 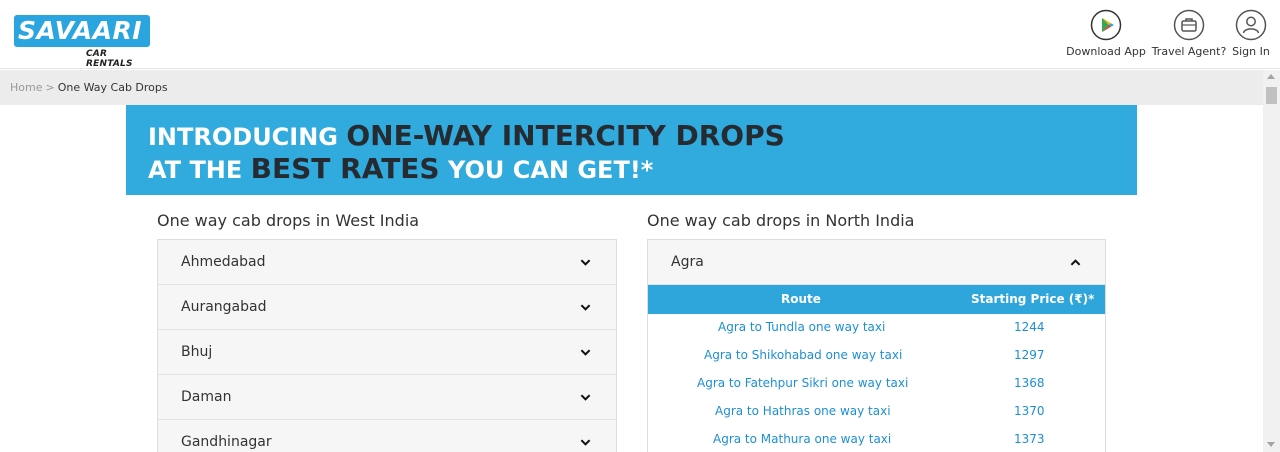 I want to click on city-accordion-item: Aurangabad, so click(x=387, y=307).